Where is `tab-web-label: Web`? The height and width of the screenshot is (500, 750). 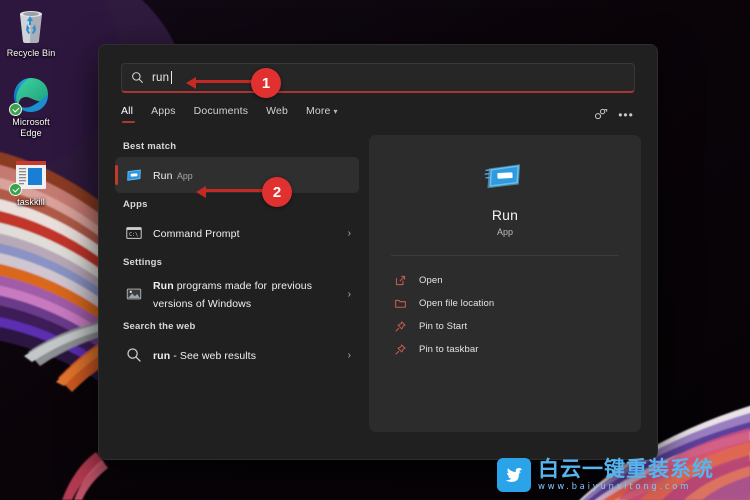
tab-web-label: Web is located at coordinates (277, 111).